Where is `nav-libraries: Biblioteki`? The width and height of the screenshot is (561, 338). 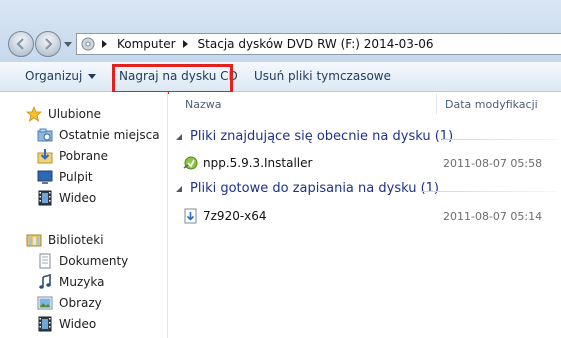 nav-libraries: Biblioteki is located at coordinates (65, 240).